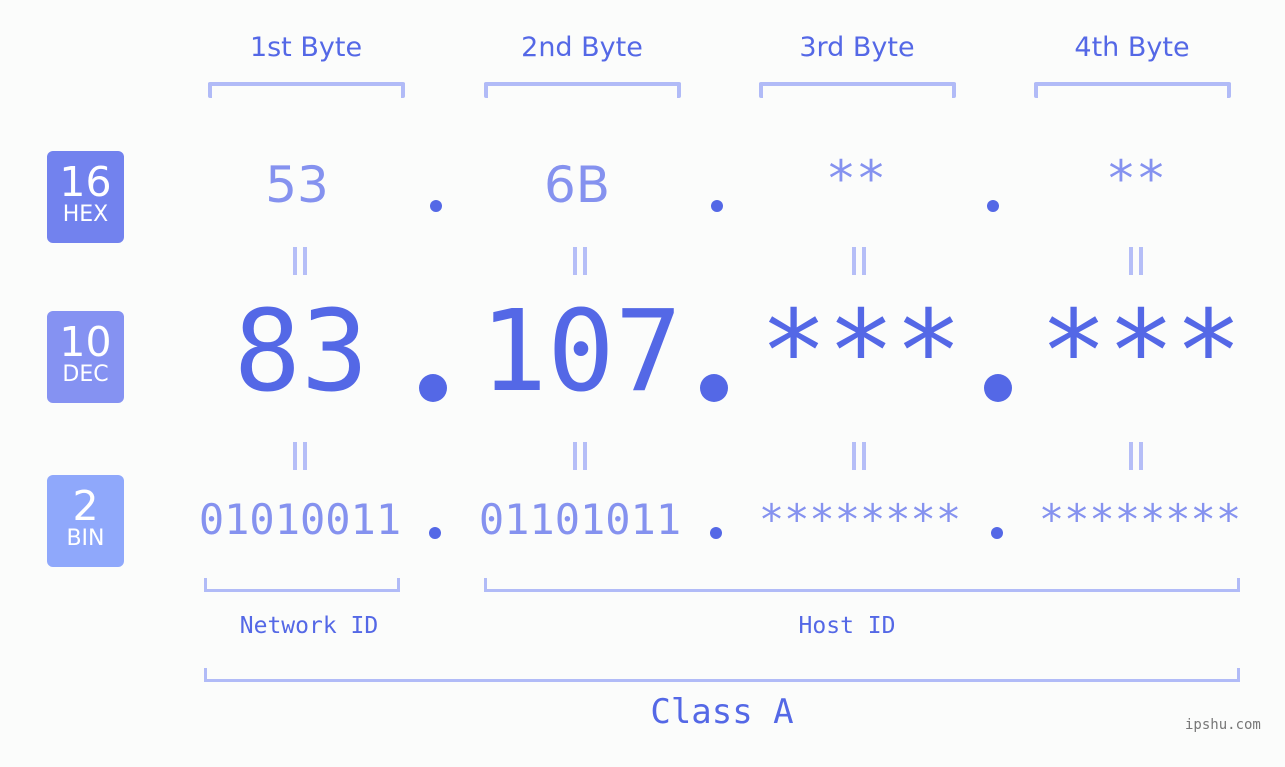 The height and width of the screenshot is (767, 1285). What do you see at coordinates (722, 712) in the screenshot?
I see `class-label: Class A` at bounding box center [722, 712].